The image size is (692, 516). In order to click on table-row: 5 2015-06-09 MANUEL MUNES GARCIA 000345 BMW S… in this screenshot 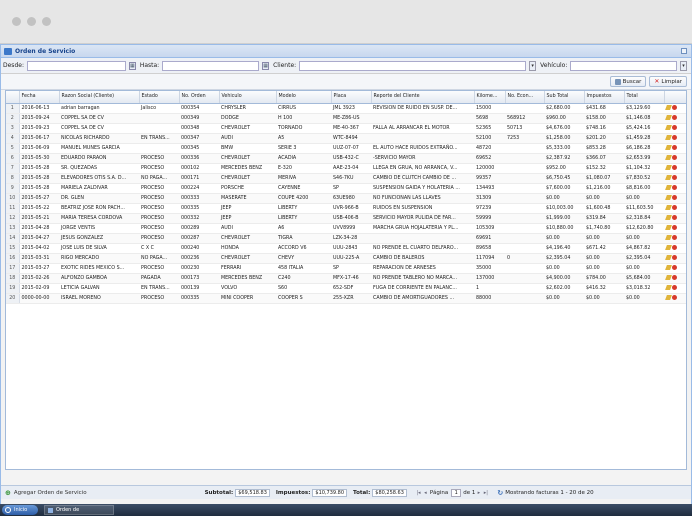, I will do `click(346, 148)`.